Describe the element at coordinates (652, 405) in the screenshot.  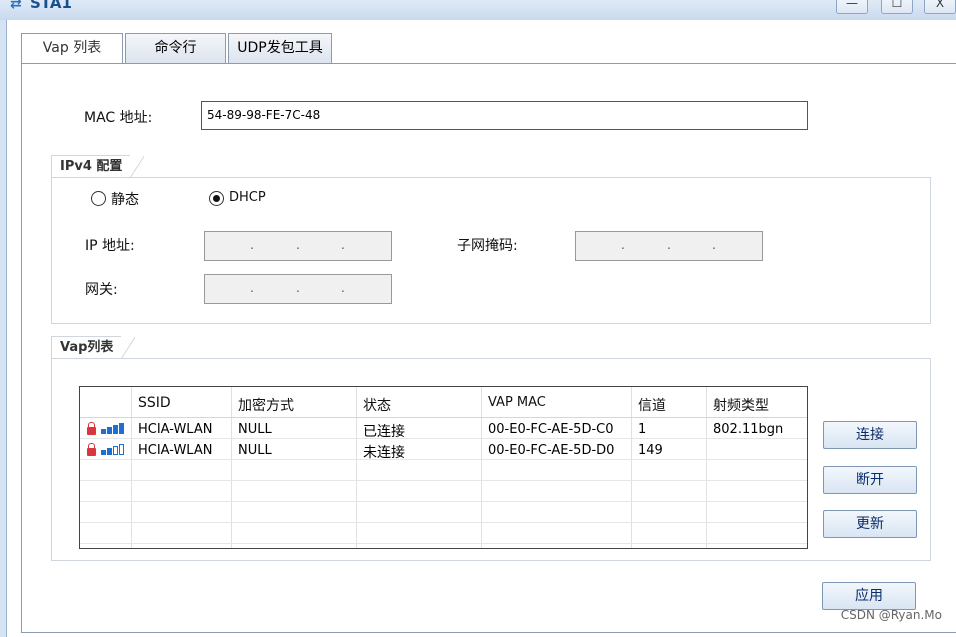
I see `column-header-channel: 信道` at that location.